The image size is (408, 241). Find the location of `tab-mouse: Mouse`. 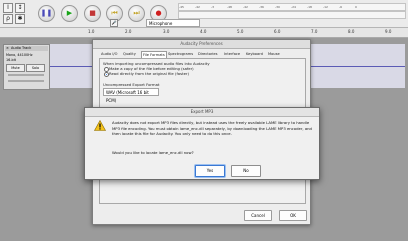

tab-mouse: Mouse is located at coordinates (274, 54).